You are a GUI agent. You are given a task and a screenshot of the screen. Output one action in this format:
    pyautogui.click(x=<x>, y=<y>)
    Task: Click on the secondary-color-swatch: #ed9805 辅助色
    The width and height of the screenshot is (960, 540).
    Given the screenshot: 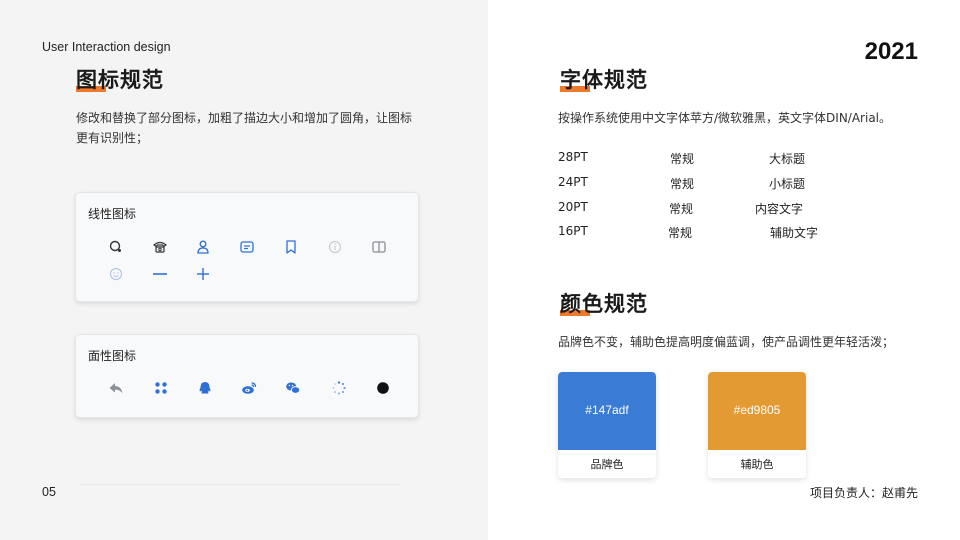 What is the action you would take?
    pyautogui.click(x=757, y=425)
    